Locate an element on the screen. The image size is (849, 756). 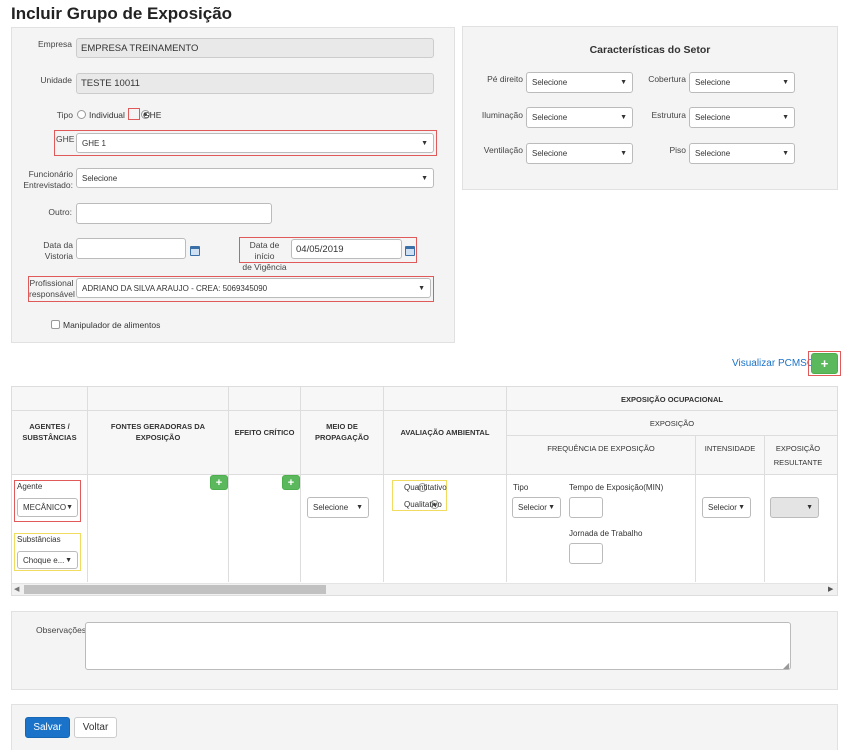
ventilacao-select: Selecione ▼ is located at coordinates (579, 153).